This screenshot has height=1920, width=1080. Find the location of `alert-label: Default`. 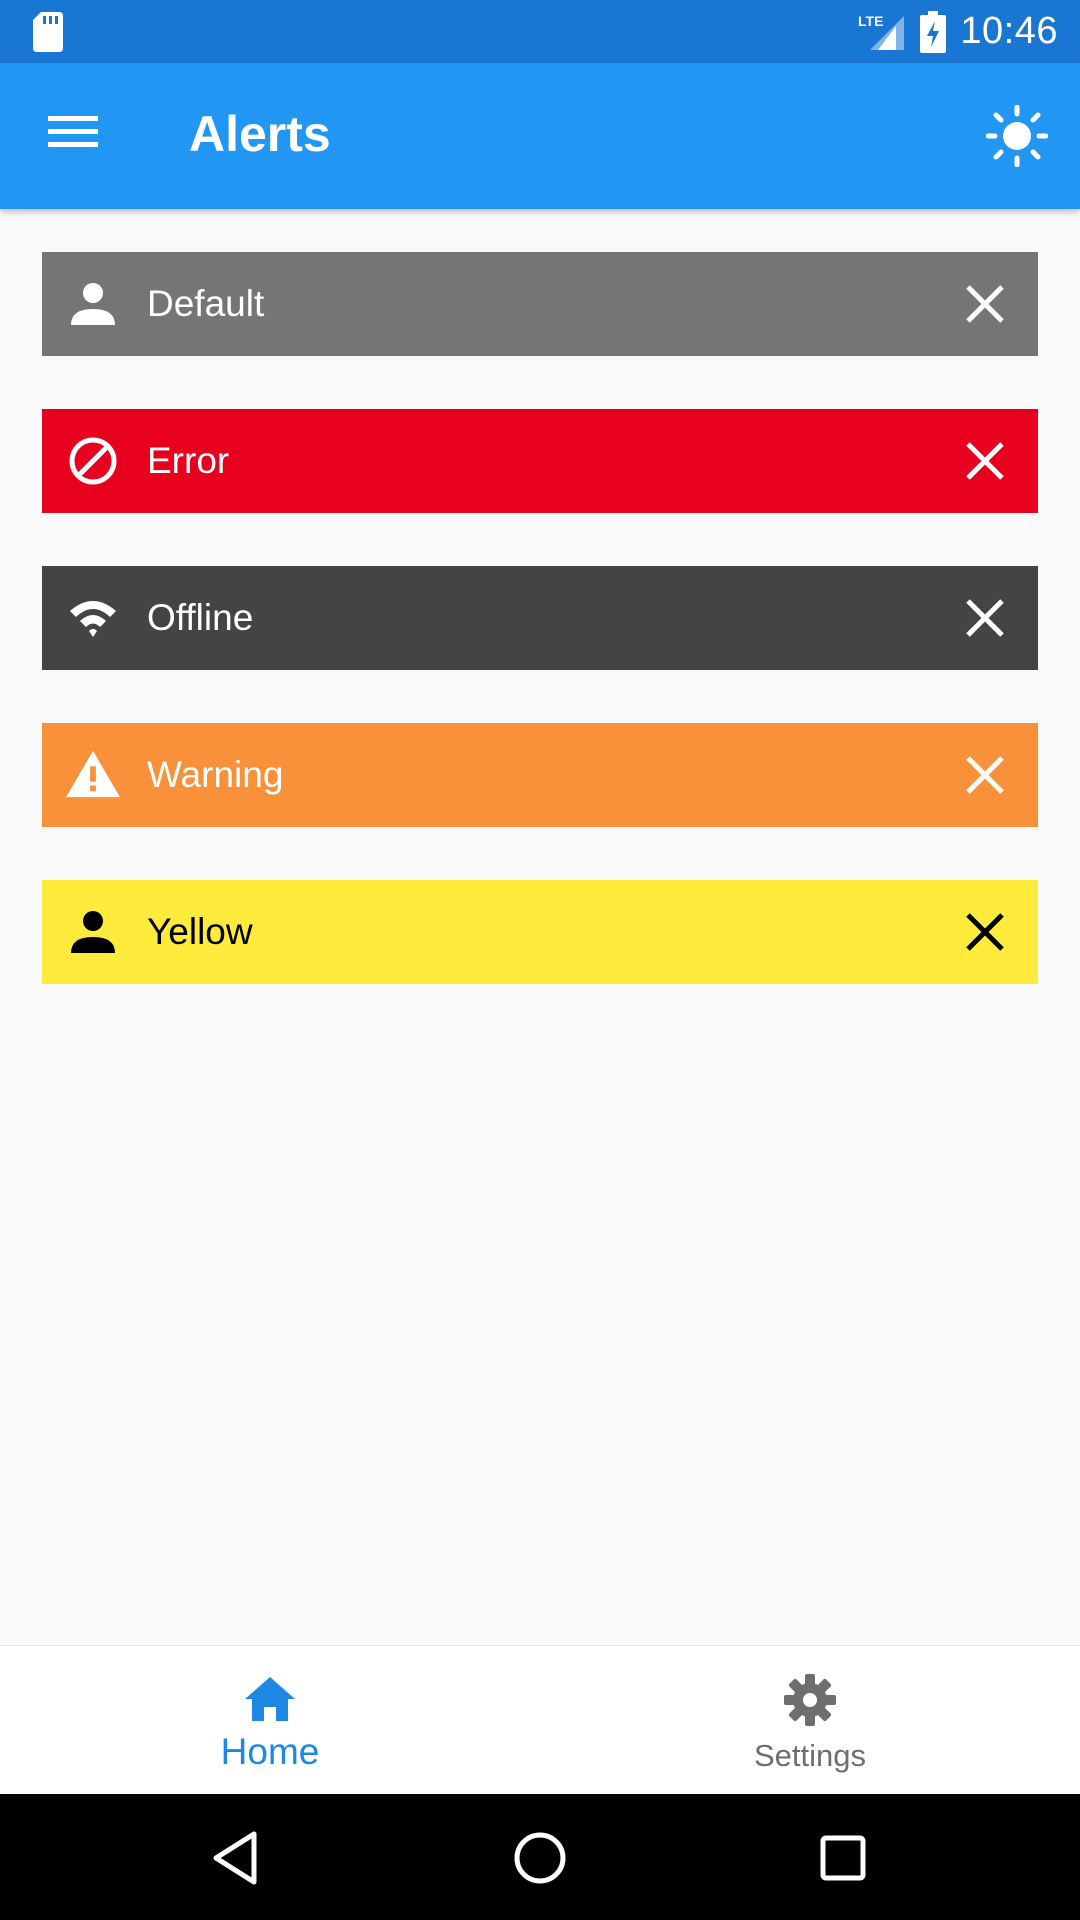

alert-label: Default is located at coordinates (206, 303).